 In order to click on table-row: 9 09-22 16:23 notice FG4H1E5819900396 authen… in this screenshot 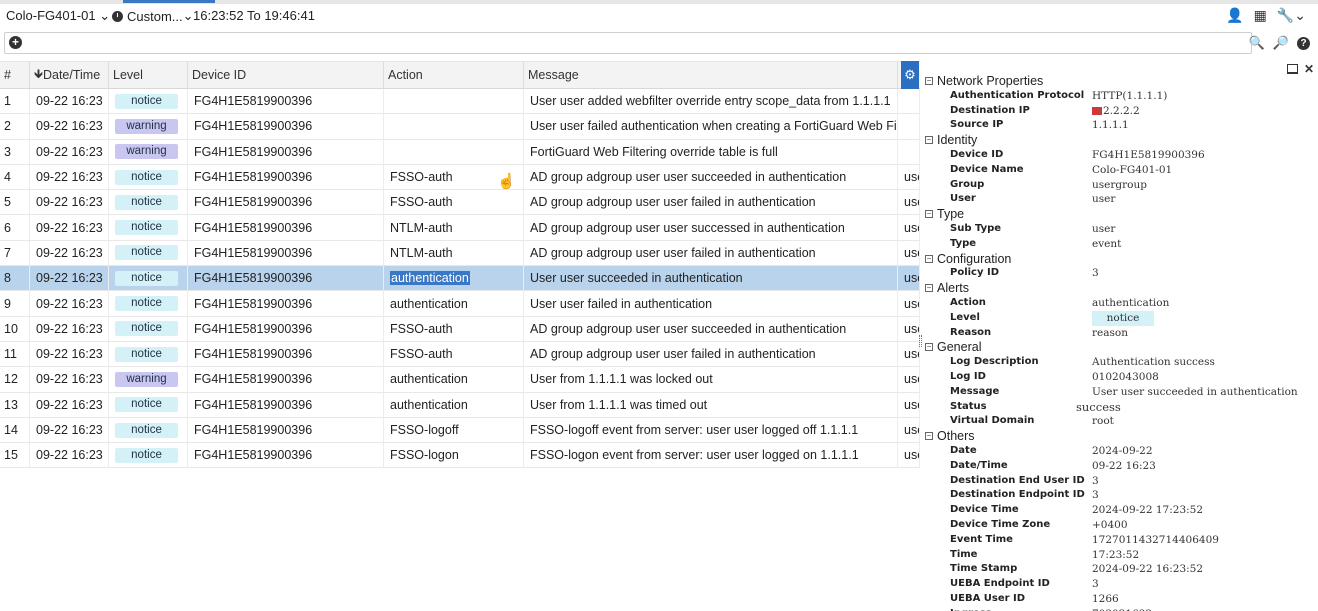, I will do `click(460, 304)`.